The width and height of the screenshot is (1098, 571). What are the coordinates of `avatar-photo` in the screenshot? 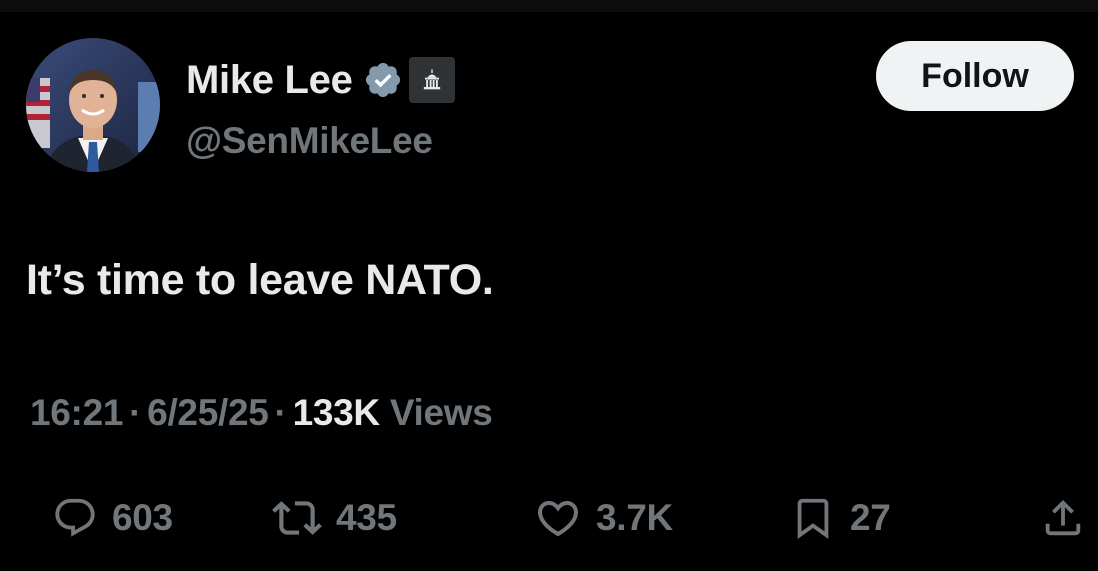 It's located at (93, 105).